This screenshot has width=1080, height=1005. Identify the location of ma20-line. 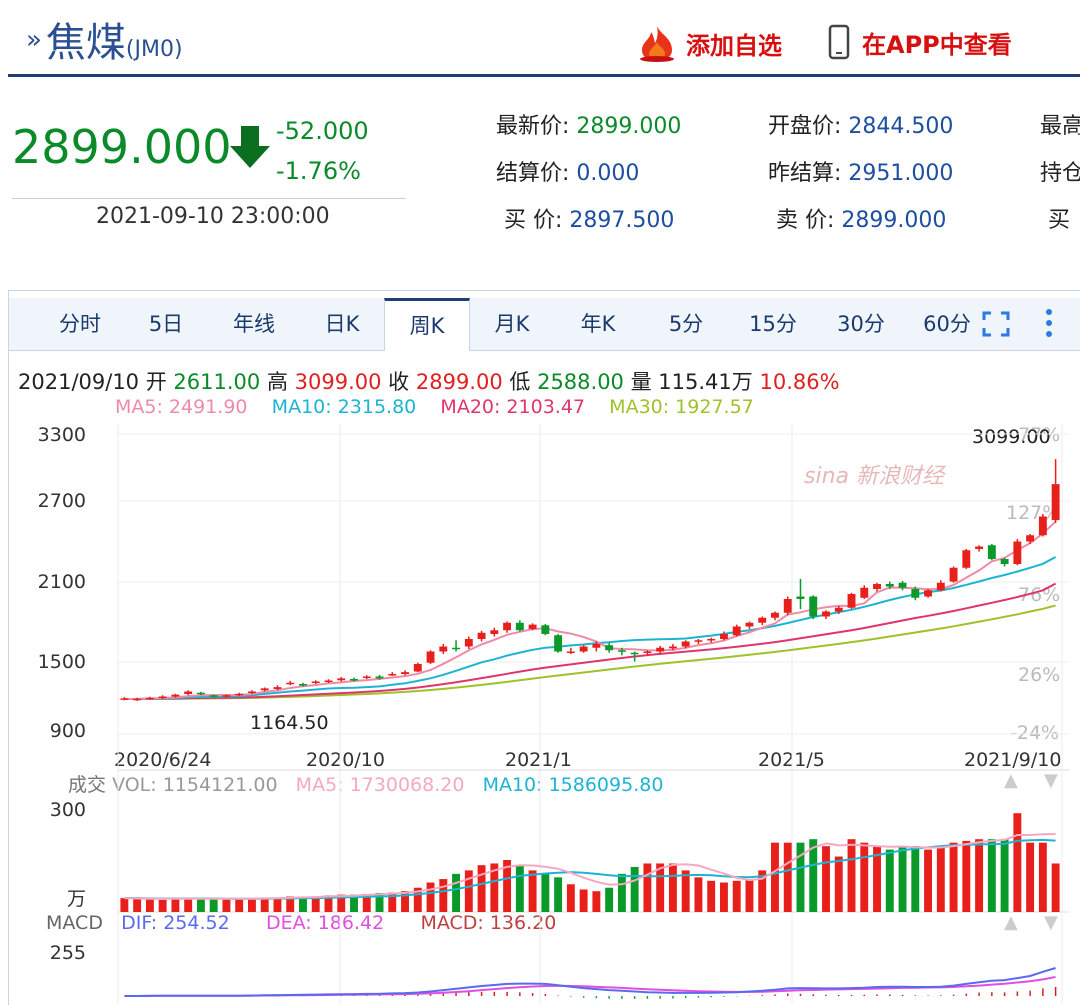
(590, 641).